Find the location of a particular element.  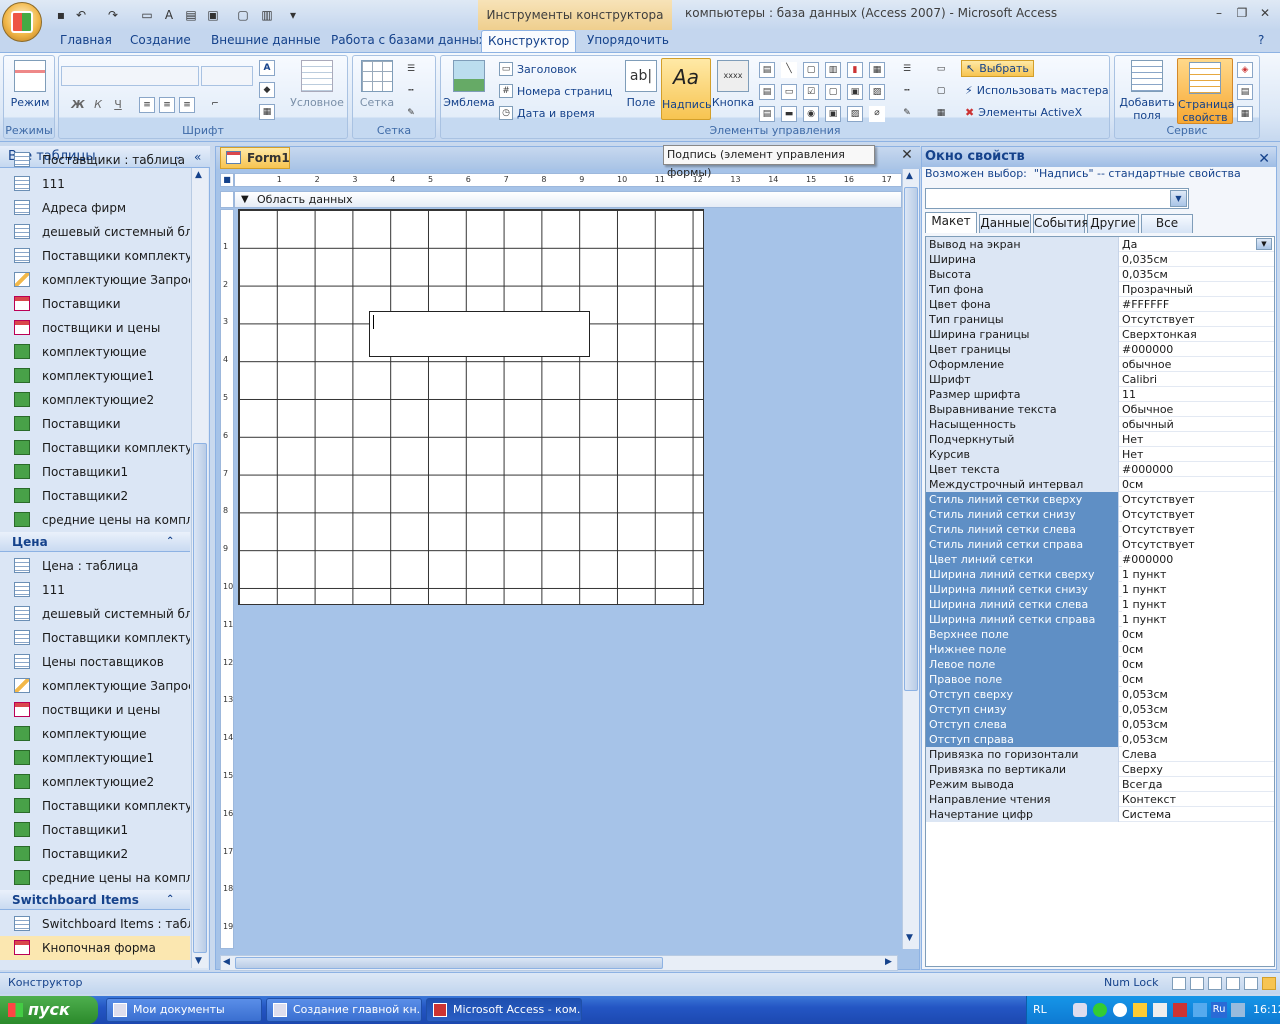

design-hscroll-thumb is located at coordinates (449, 963).